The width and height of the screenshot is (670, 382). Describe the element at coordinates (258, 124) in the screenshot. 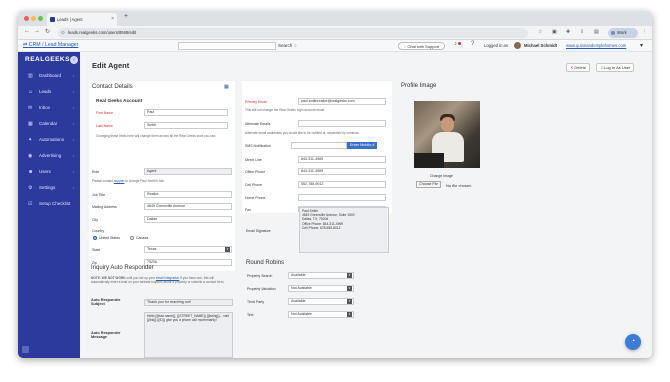

I see `alternate-emails-label: Alternate Emails` at that location.